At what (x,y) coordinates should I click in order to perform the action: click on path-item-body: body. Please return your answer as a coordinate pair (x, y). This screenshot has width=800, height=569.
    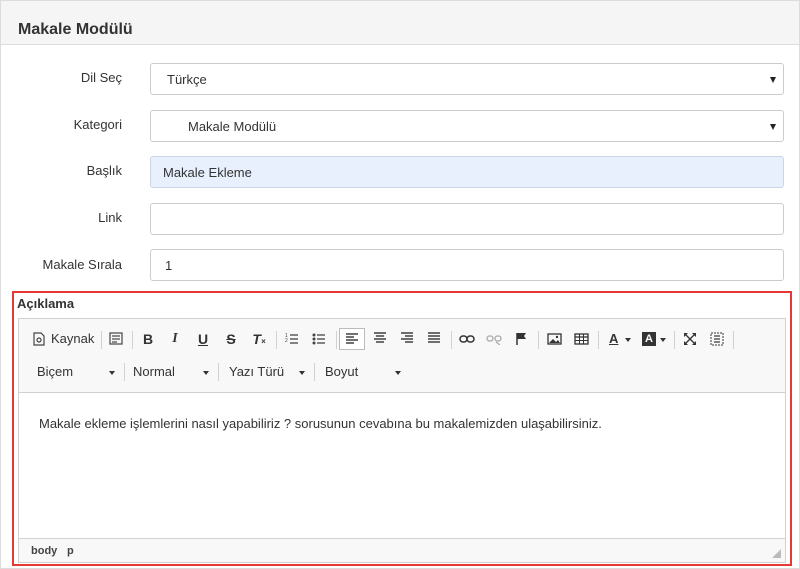
    Looking at the image, I should click on (44, 551).